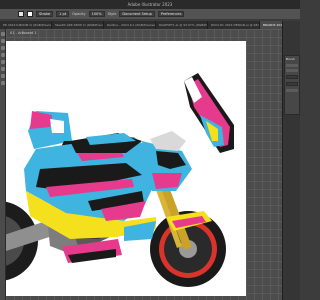  What do you see at coordinates (23, 33) in the screenshot?
I see `artboard-label: 01 - Artboard 1` at bounding box center [23, 33].